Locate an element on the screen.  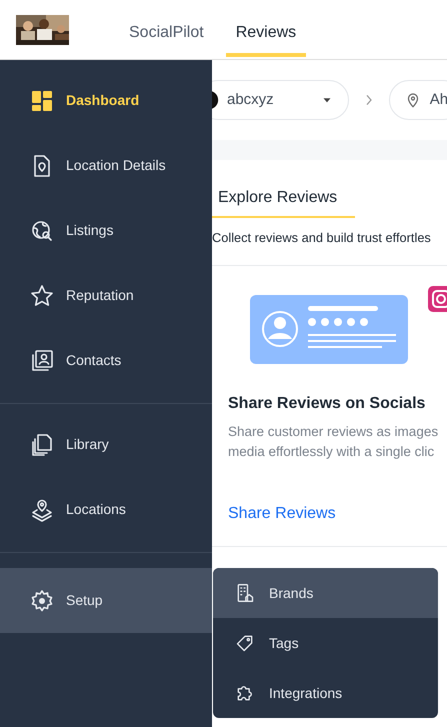
breadcrumb-pill: Ah is located at coordinates (417, 100).